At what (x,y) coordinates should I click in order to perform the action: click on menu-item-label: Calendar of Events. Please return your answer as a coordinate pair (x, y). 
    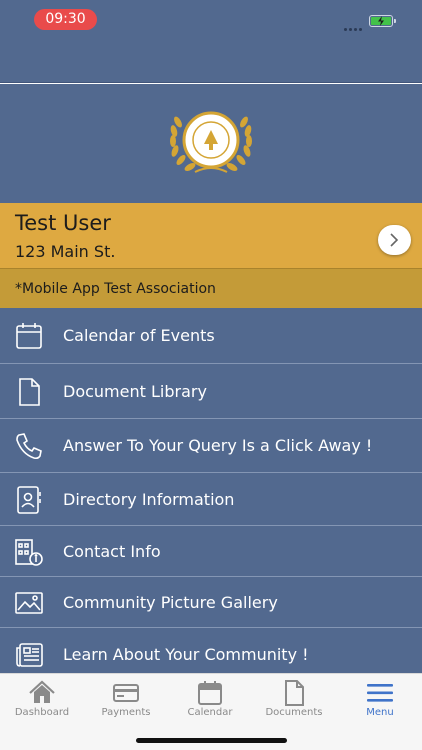
    Looking at the image, I should click on (139, 335).